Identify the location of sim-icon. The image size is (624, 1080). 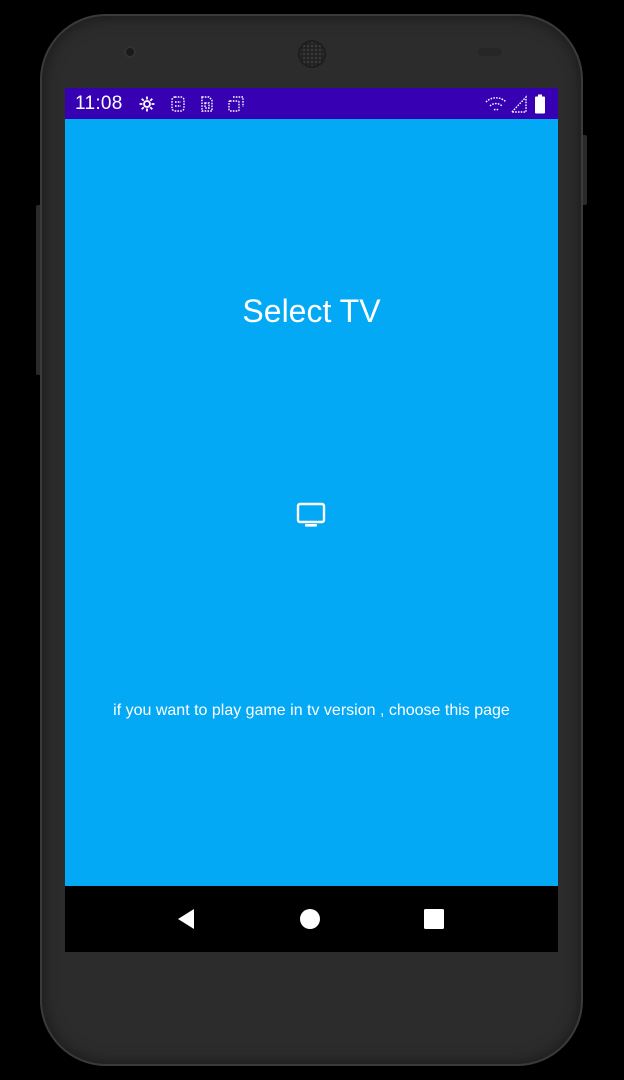
(207, 104).